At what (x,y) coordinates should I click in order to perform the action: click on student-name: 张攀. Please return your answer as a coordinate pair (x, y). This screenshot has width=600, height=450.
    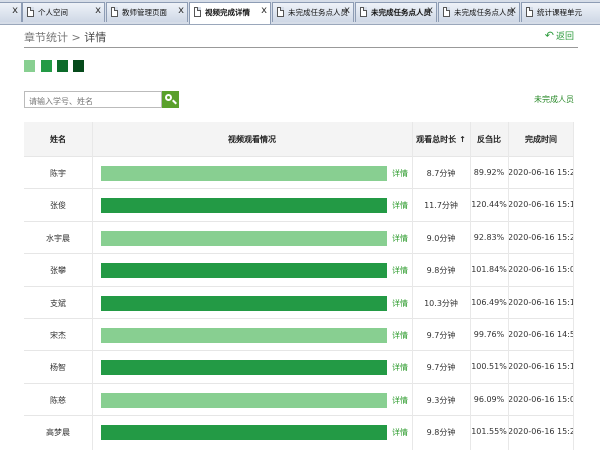
    Looking at the image, I should click on (58, 271).